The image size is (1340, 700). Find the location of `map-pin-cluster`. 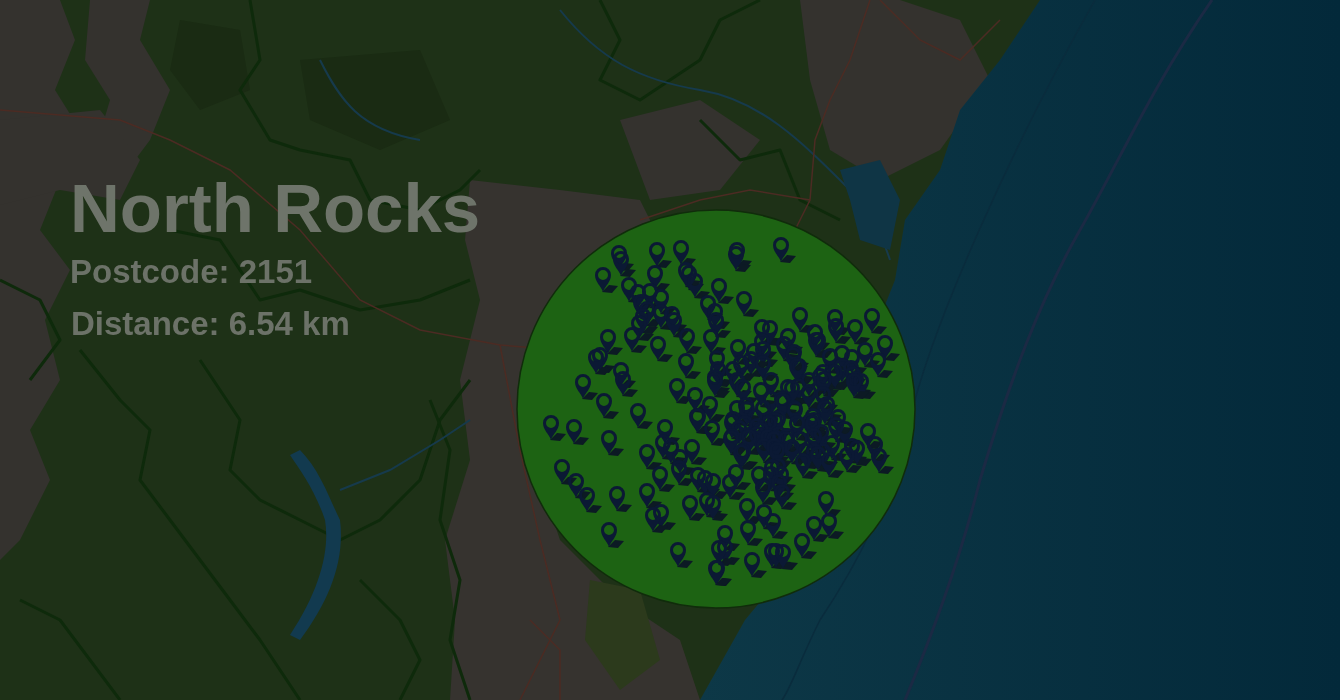

map-pin-cluster is located at coordinates (721, 411).